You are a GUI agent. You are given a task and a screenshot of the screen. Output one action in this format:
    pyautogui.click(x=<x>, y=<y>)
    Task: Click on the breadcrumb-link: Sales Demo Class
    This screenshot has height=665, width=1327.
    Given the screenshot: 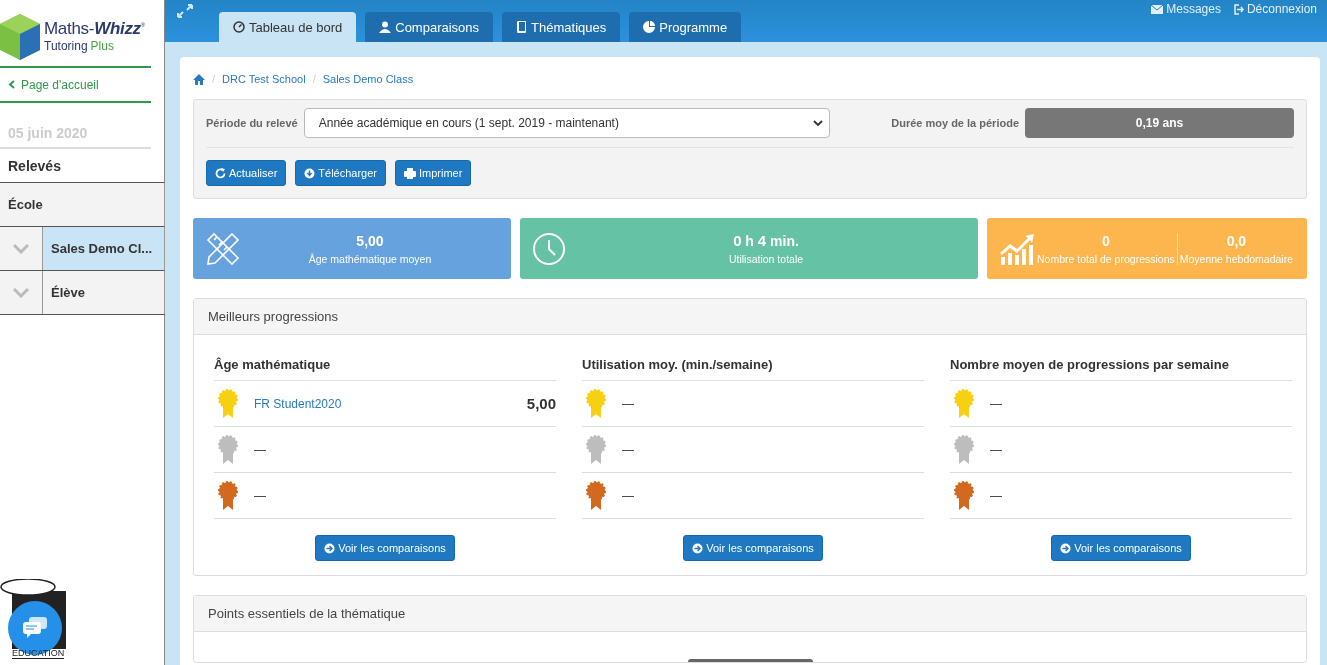 What is the action you would take?
    pyautogui.click(x=368, y=79)
    